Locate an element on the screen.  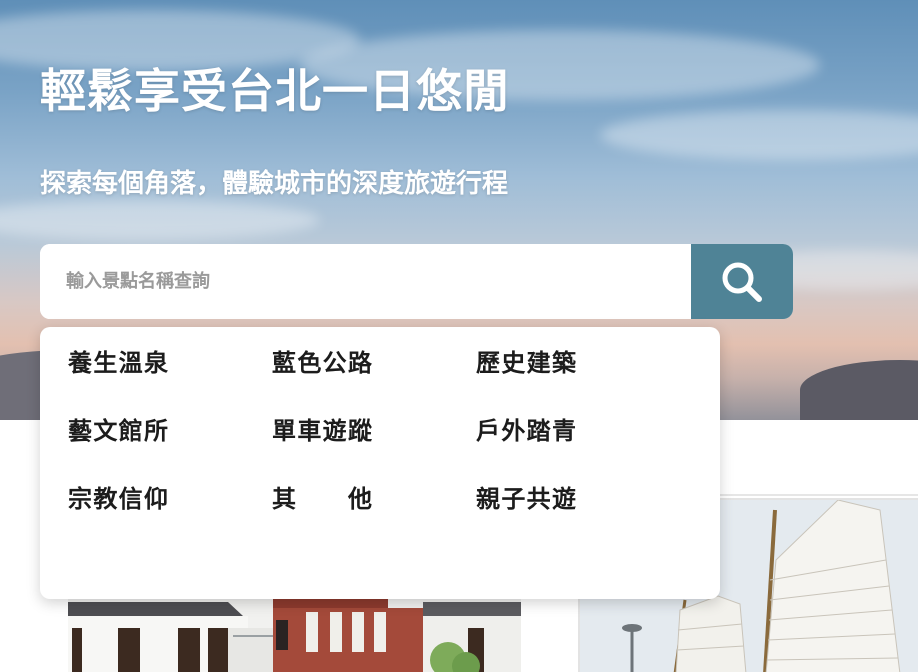
search-icon is located at coordinates (742, 282).